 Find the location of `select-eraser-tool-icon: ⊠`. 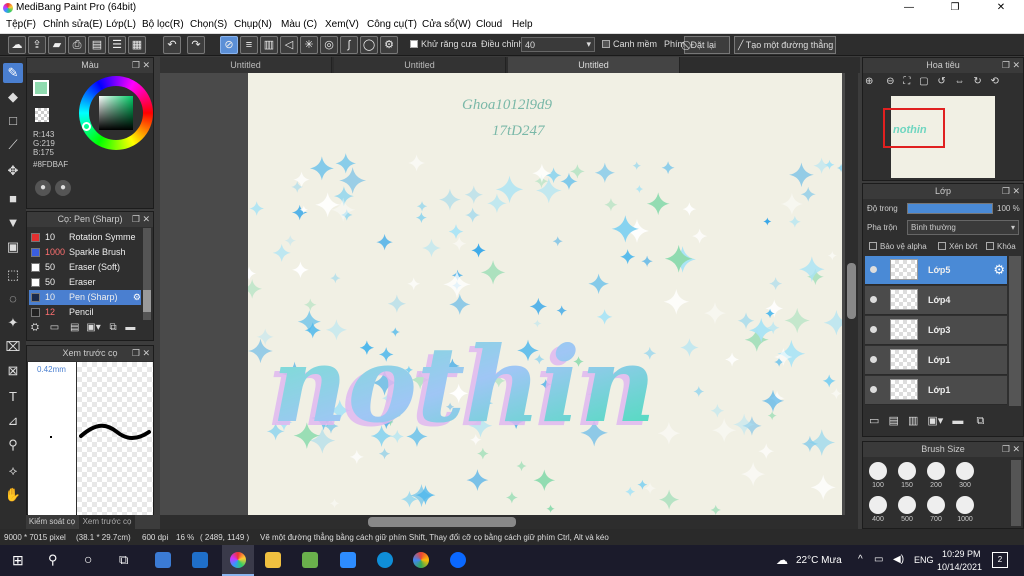

select-eraser-tool-icon: ⊠ is located at coordinates (13, 371).